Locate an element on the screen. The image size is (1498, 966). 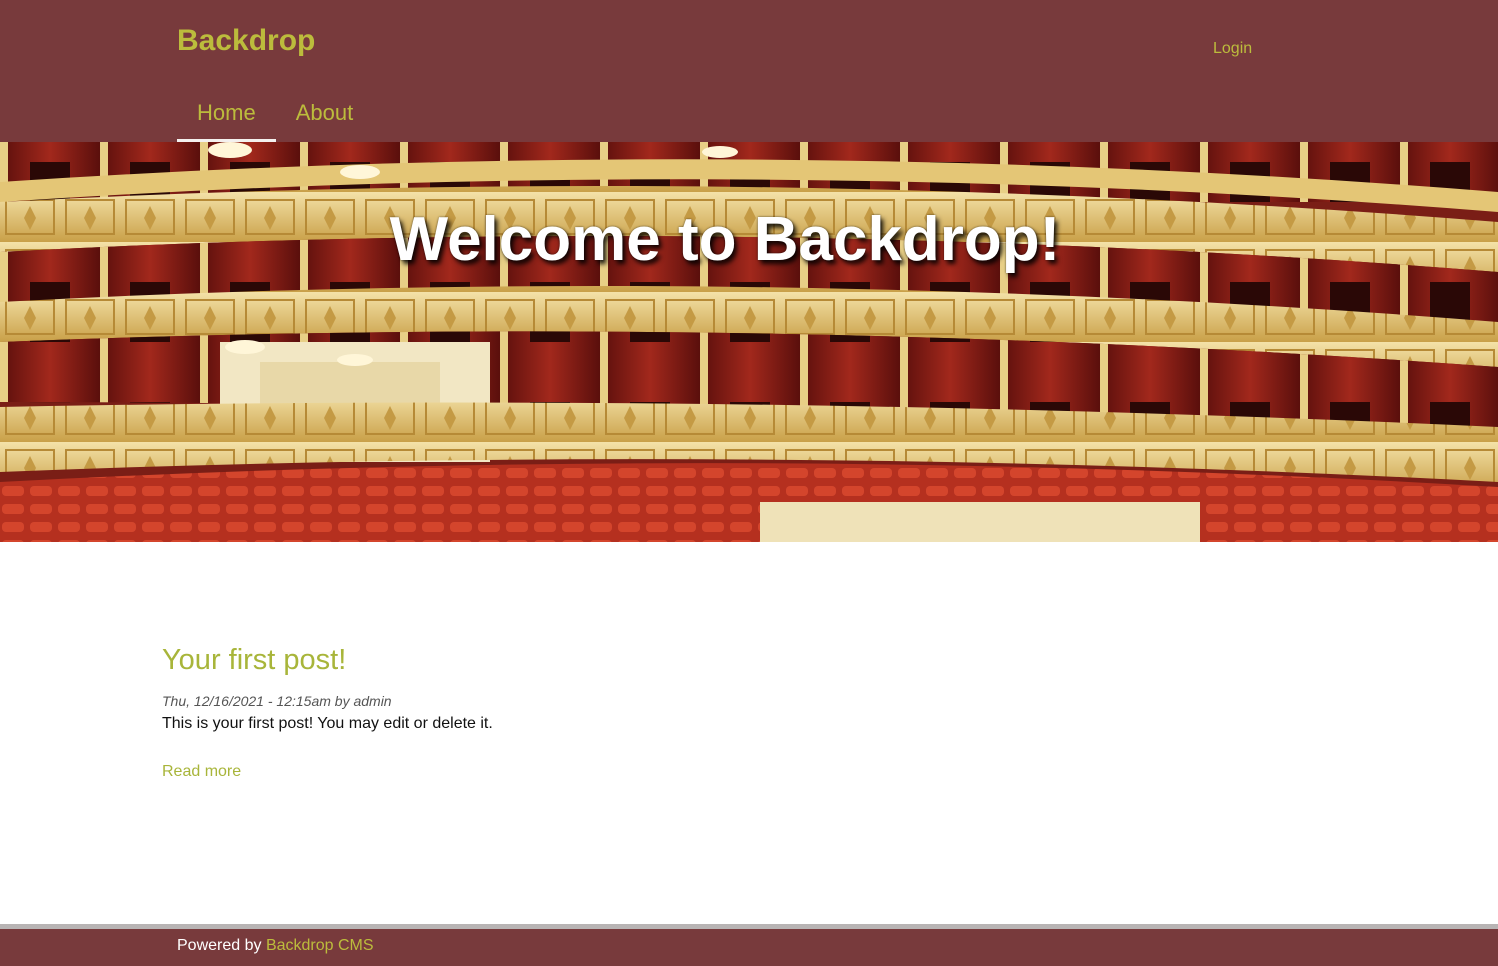
site-footer: Powered by Backdrop CMS is located at coordinates (749, 947).